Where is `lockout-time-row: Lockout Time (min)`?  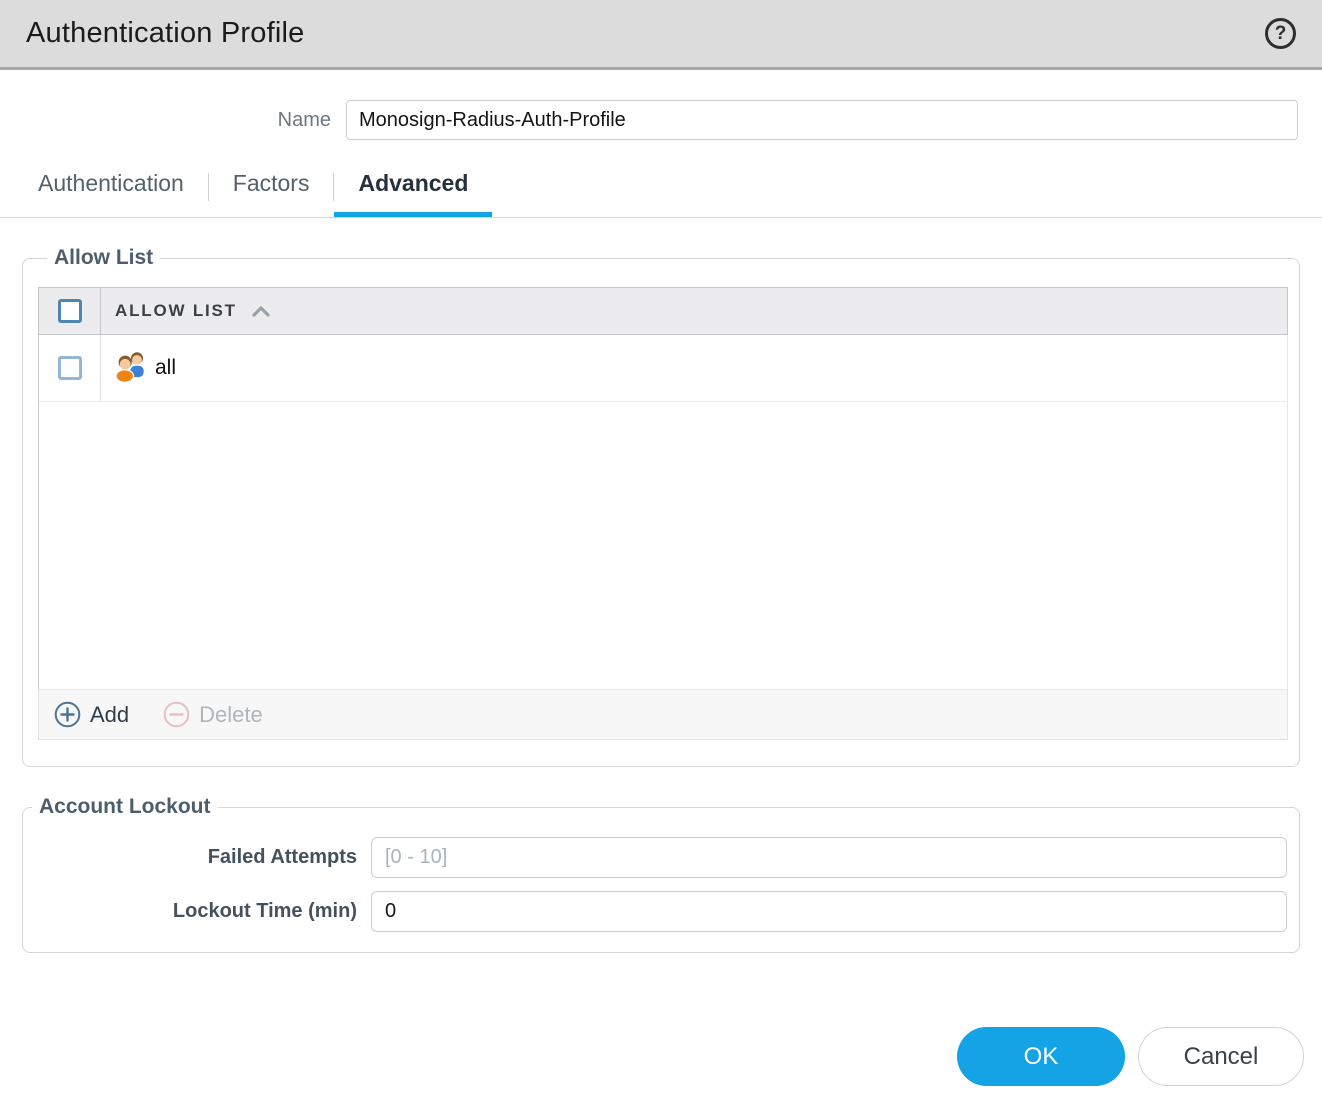 lockout-time-row: Lockout Time (min) is located at coordinates (655, 911).